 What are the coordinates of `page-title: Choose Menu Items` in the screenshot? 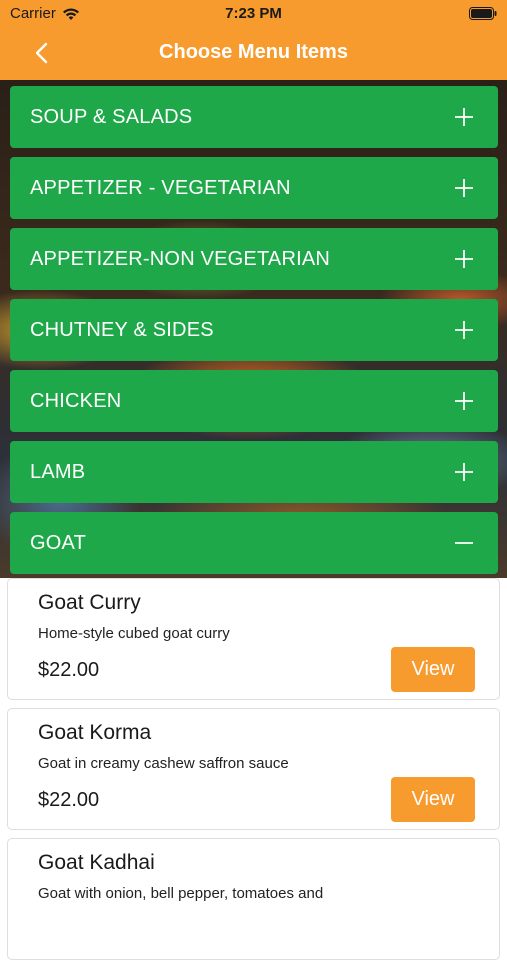 It's located at (253, 52).